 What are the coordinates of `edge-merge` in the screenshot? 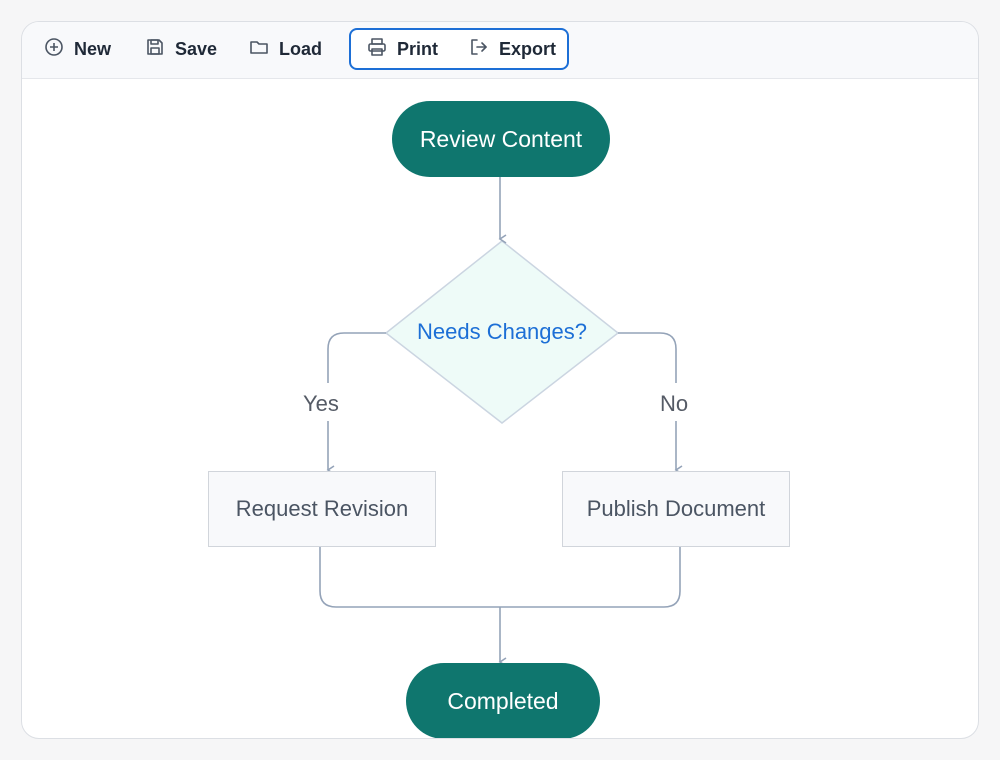 It's located at (500, 577).